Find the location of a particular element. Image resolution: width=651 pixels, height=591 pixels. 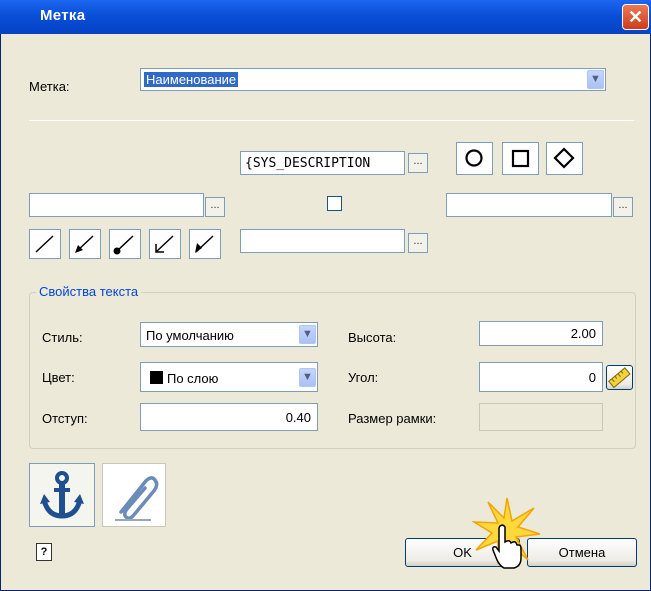

label-combo: Наименование ▼ is located at coordinates (373, 79).